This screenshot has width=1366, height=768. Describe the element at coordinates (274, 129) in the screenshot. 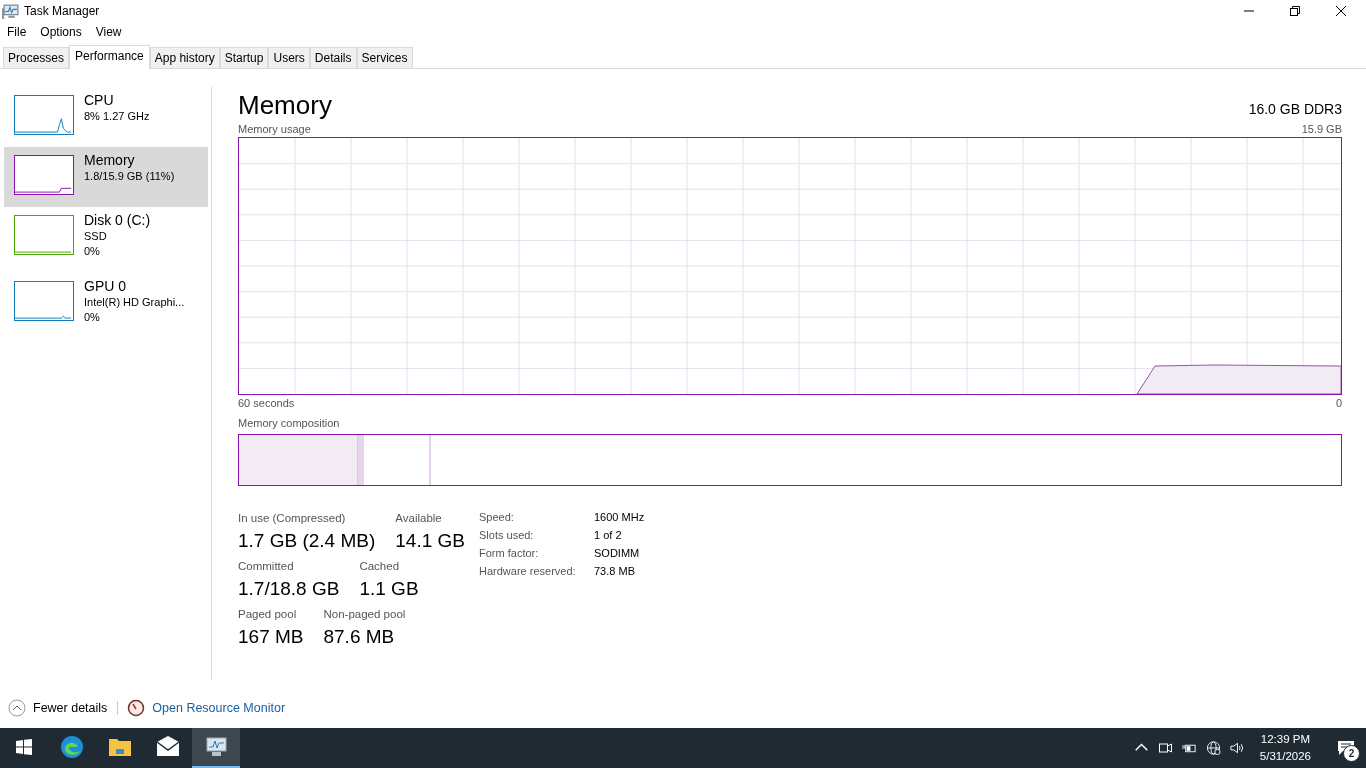

I see `chart-label: Memory usage` at that location.